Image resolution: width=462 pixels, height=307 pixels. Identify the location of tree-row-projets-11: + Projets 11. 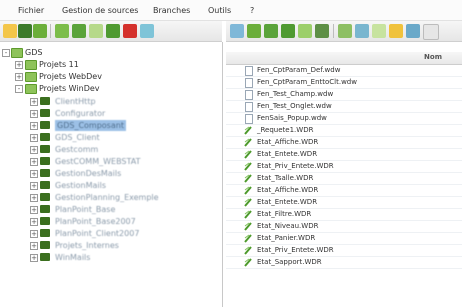
(111, 65).